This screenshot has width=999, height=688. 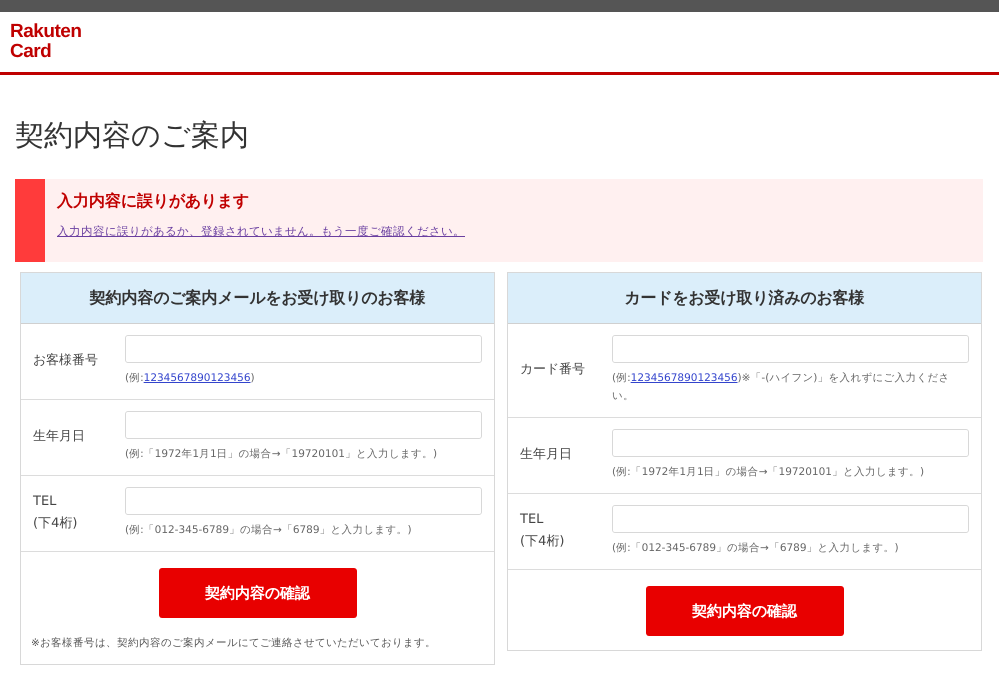 I want to click on field-label: お客様番号, so click(x=66, y=361).